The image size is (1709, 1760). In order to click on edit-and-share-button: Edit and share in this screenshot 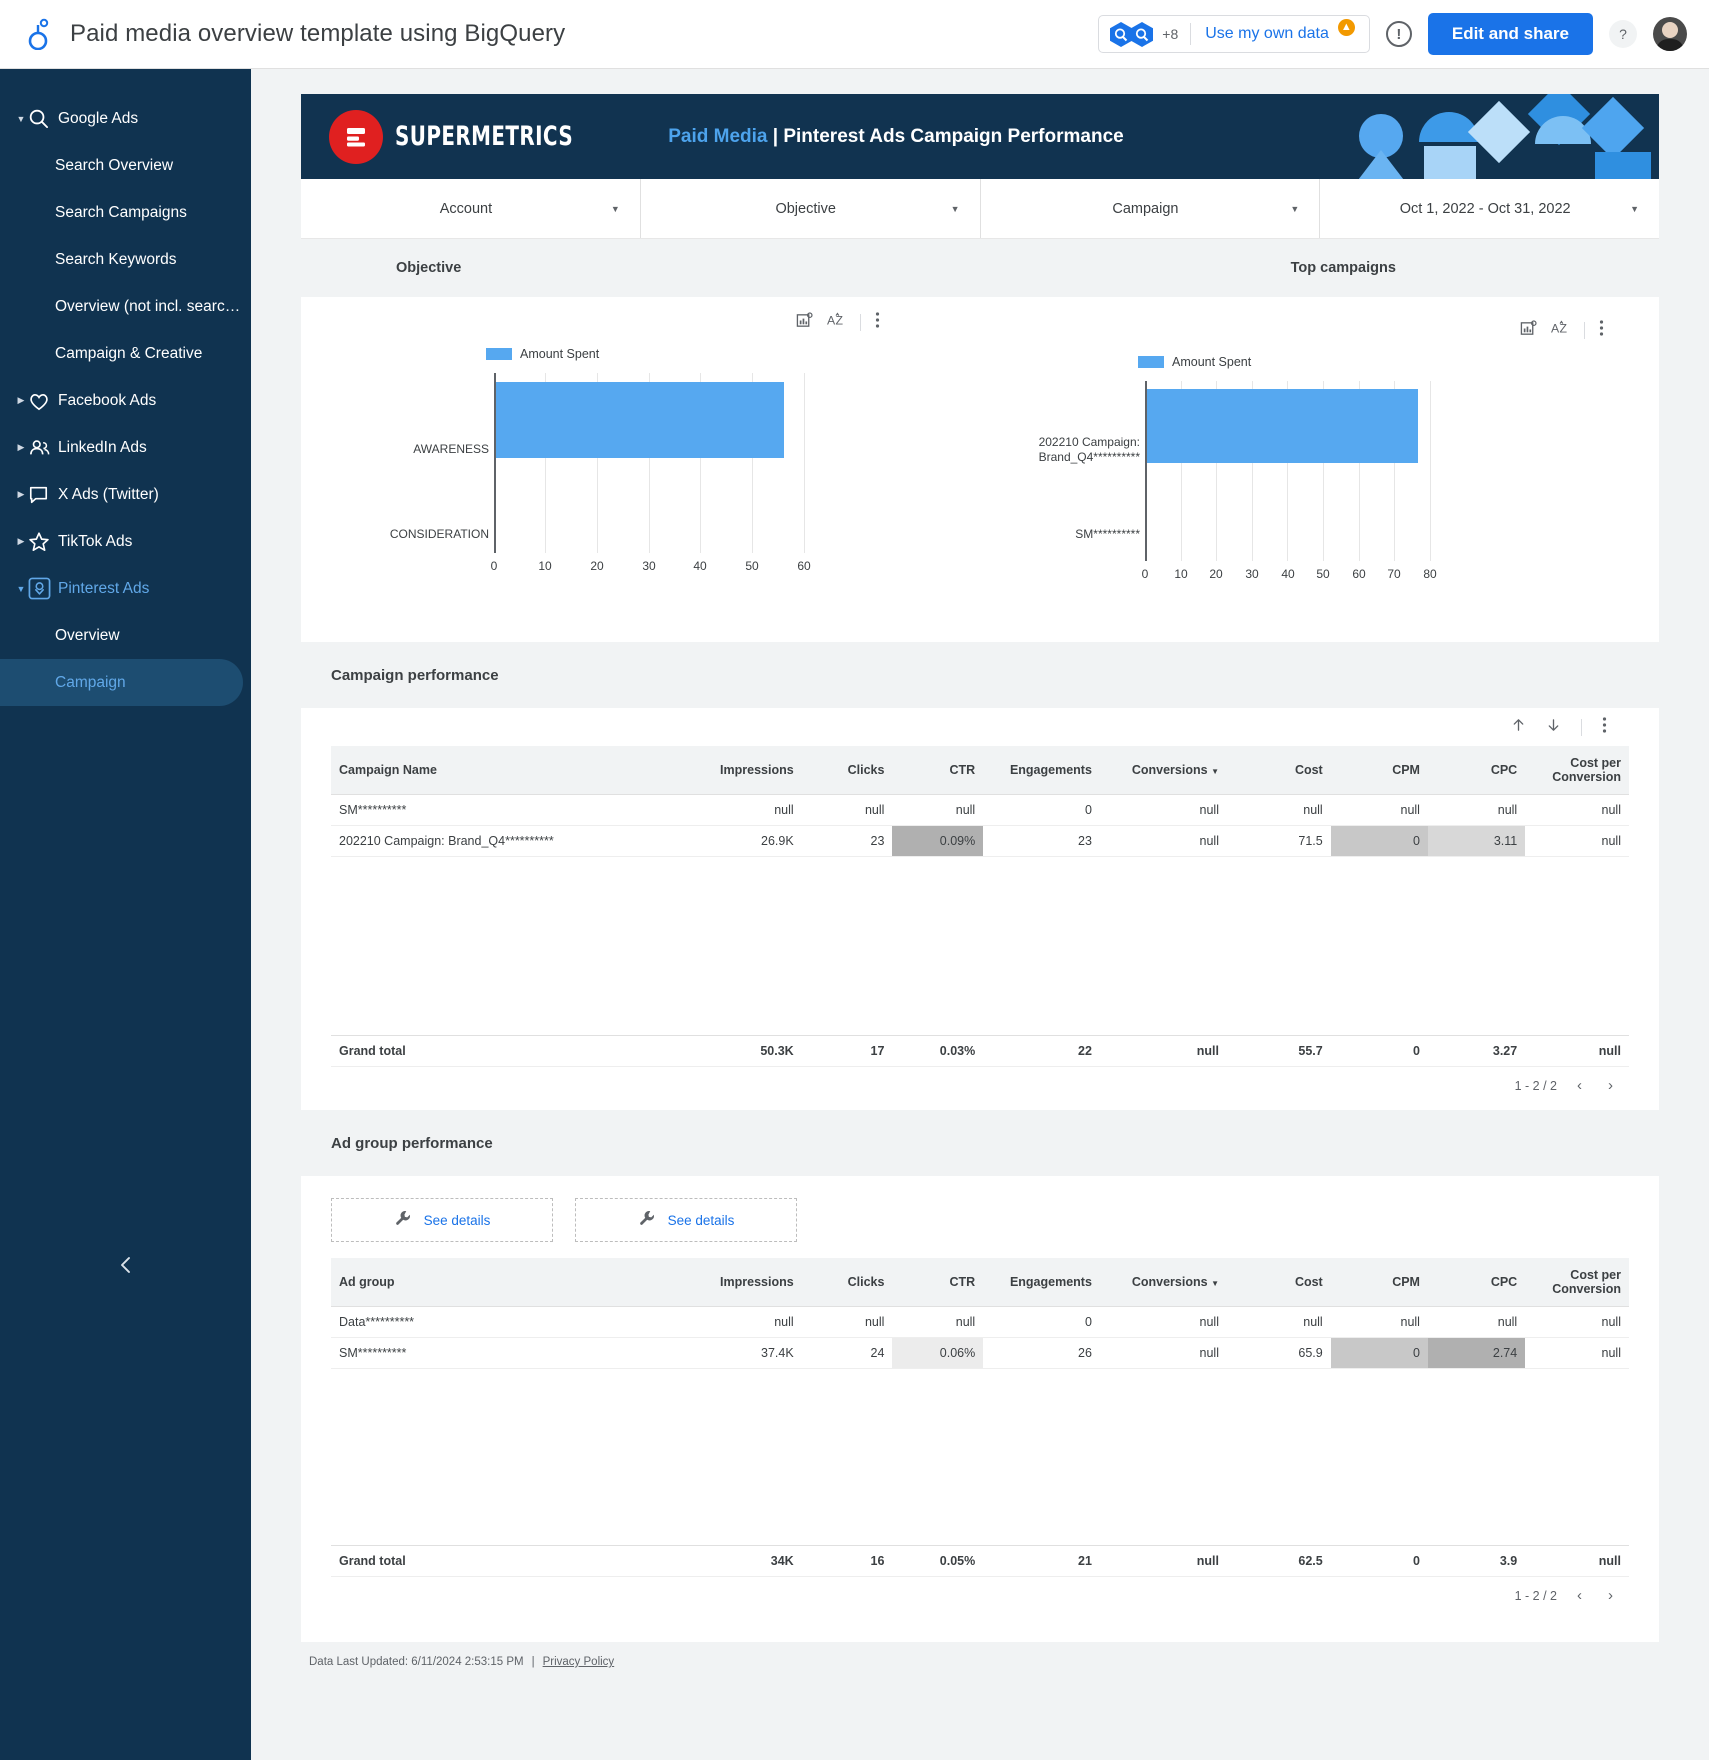, I will do `click(1510, 34)`.